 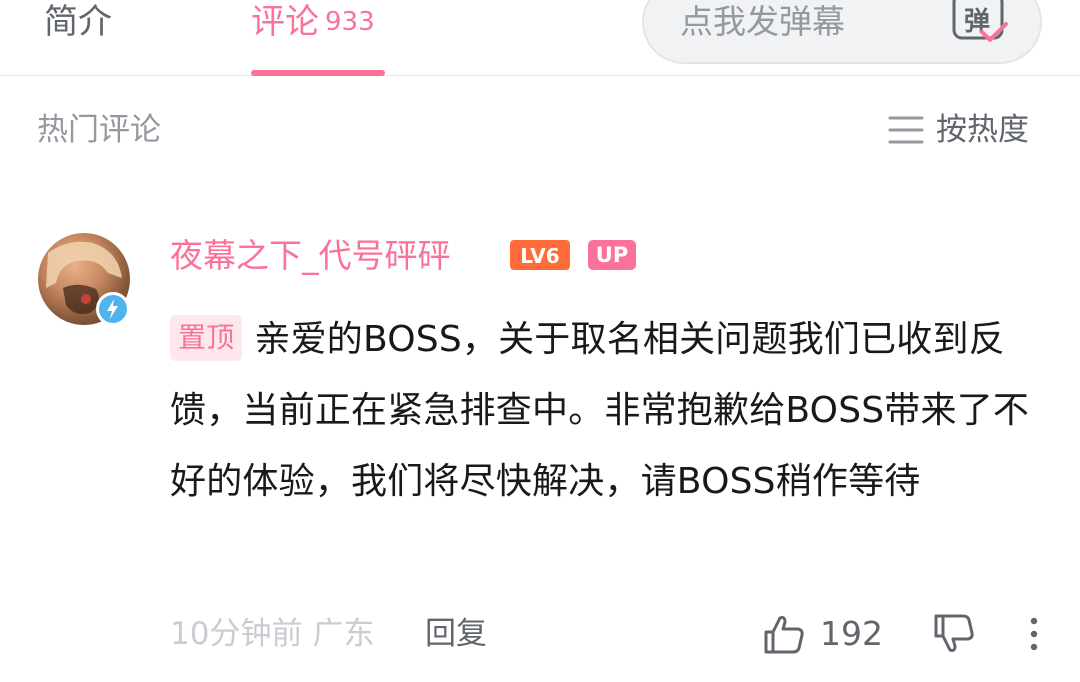 What do you see at coordinates (851, 633) in the screenshot?
I see `like-count: 192` at bounding box center [851, 633].